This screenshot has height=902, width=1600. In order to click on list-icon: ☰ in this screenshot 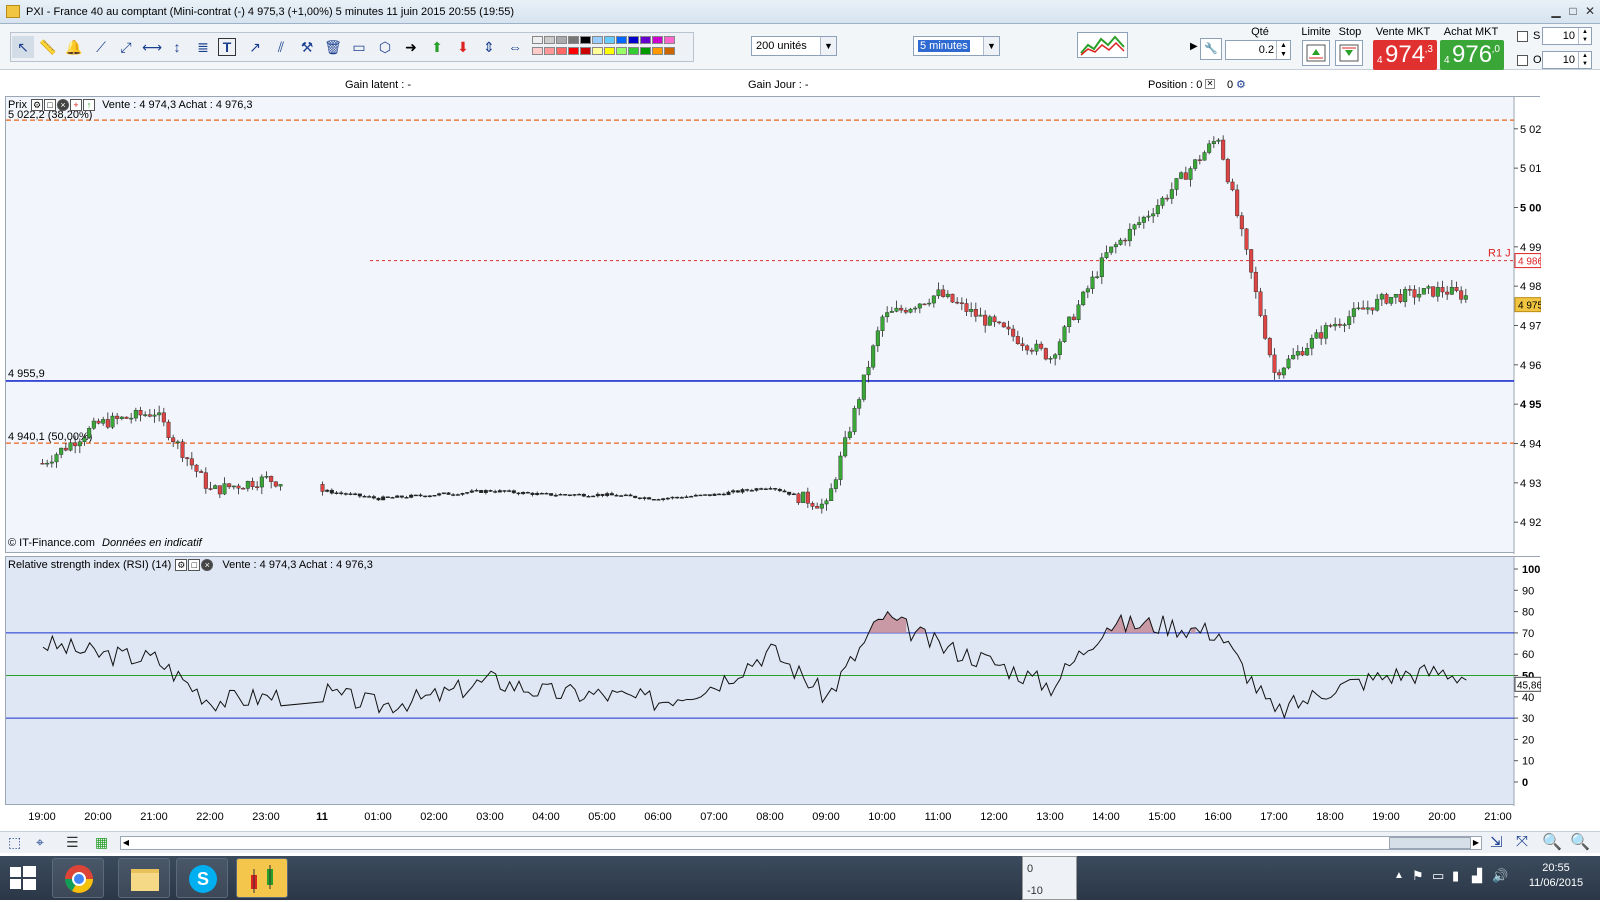, I will do `click(72, 842)`.